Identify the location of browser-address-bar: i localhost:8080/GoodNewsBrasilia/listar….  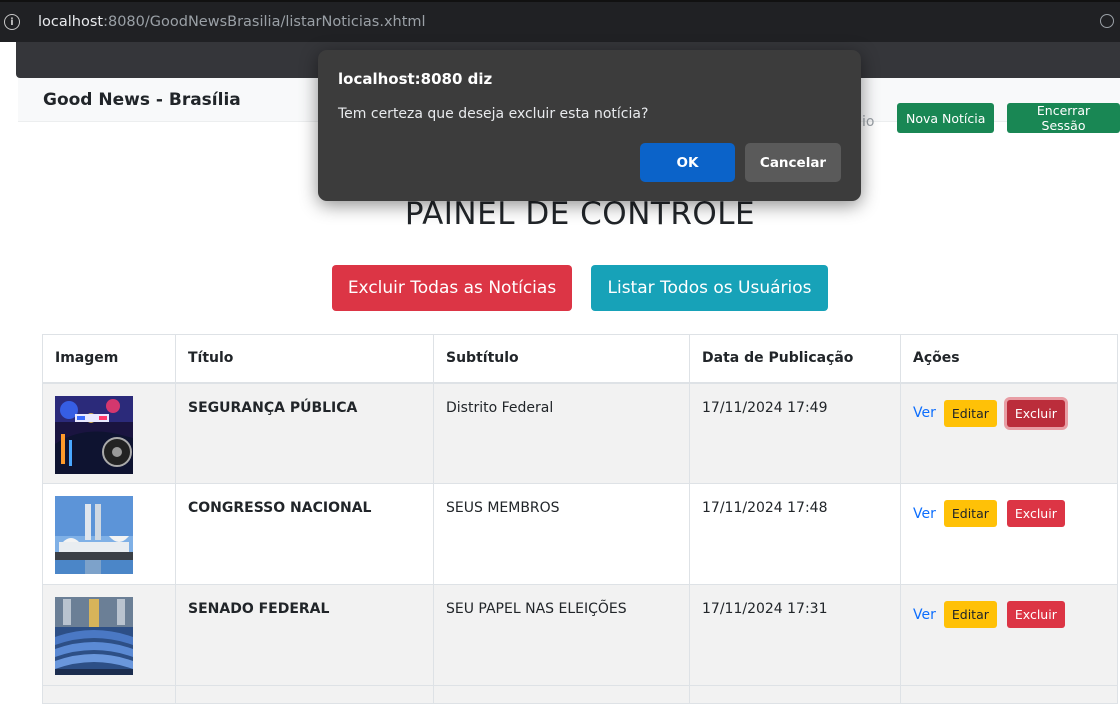
(560, 21).